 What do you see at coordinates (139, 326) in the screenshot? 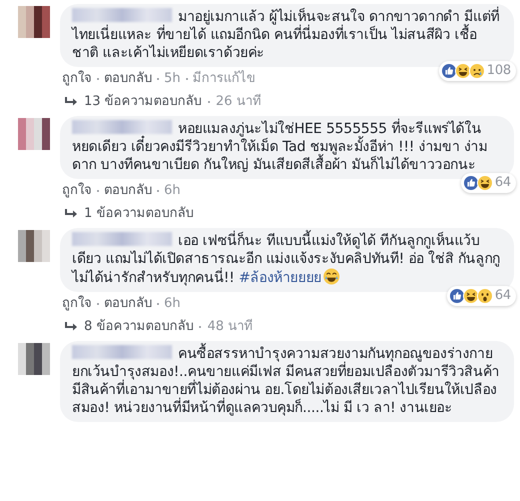
I see `replies-link: 8 ข้อความตอบกลับ` at bounding box center [139, 326].